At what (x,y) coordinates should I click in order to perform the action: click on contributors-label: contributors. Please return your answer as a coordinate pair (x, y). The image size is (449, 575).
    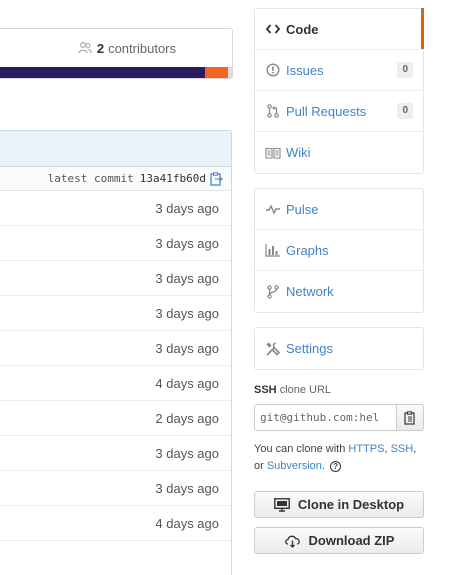
    Looking at the image, I should click on (142, 48).